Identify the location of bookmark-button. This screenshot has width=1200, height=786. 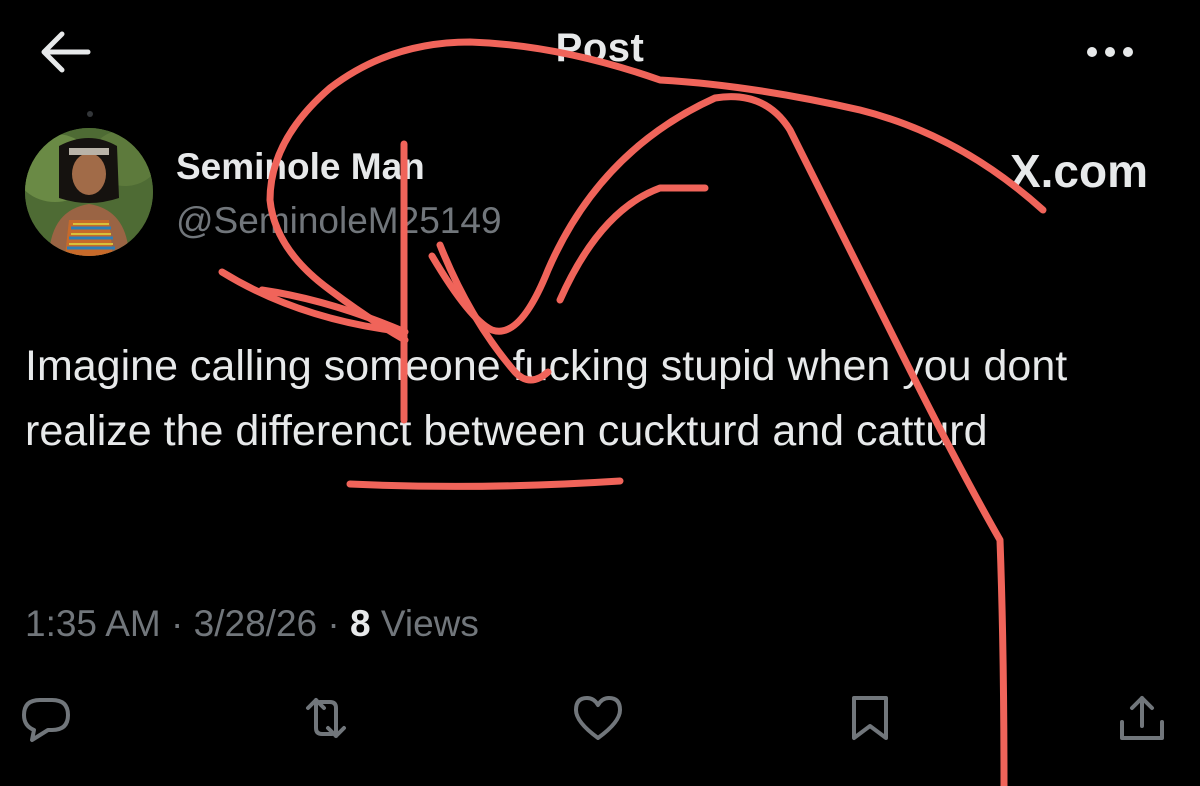
(870, 718).